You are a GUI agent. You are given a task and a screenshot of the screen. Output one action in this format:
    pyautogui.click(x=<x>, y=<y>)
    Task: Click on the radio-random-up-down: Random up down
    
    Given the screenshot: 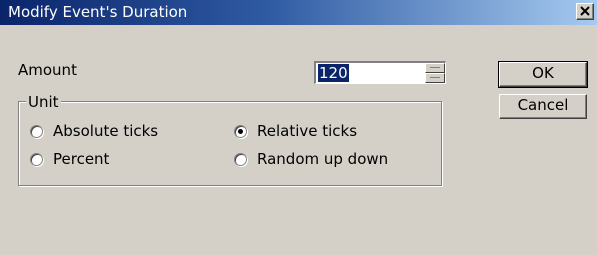 What is the action you would take?
    pyautogui.click(x=311, y=159)
    